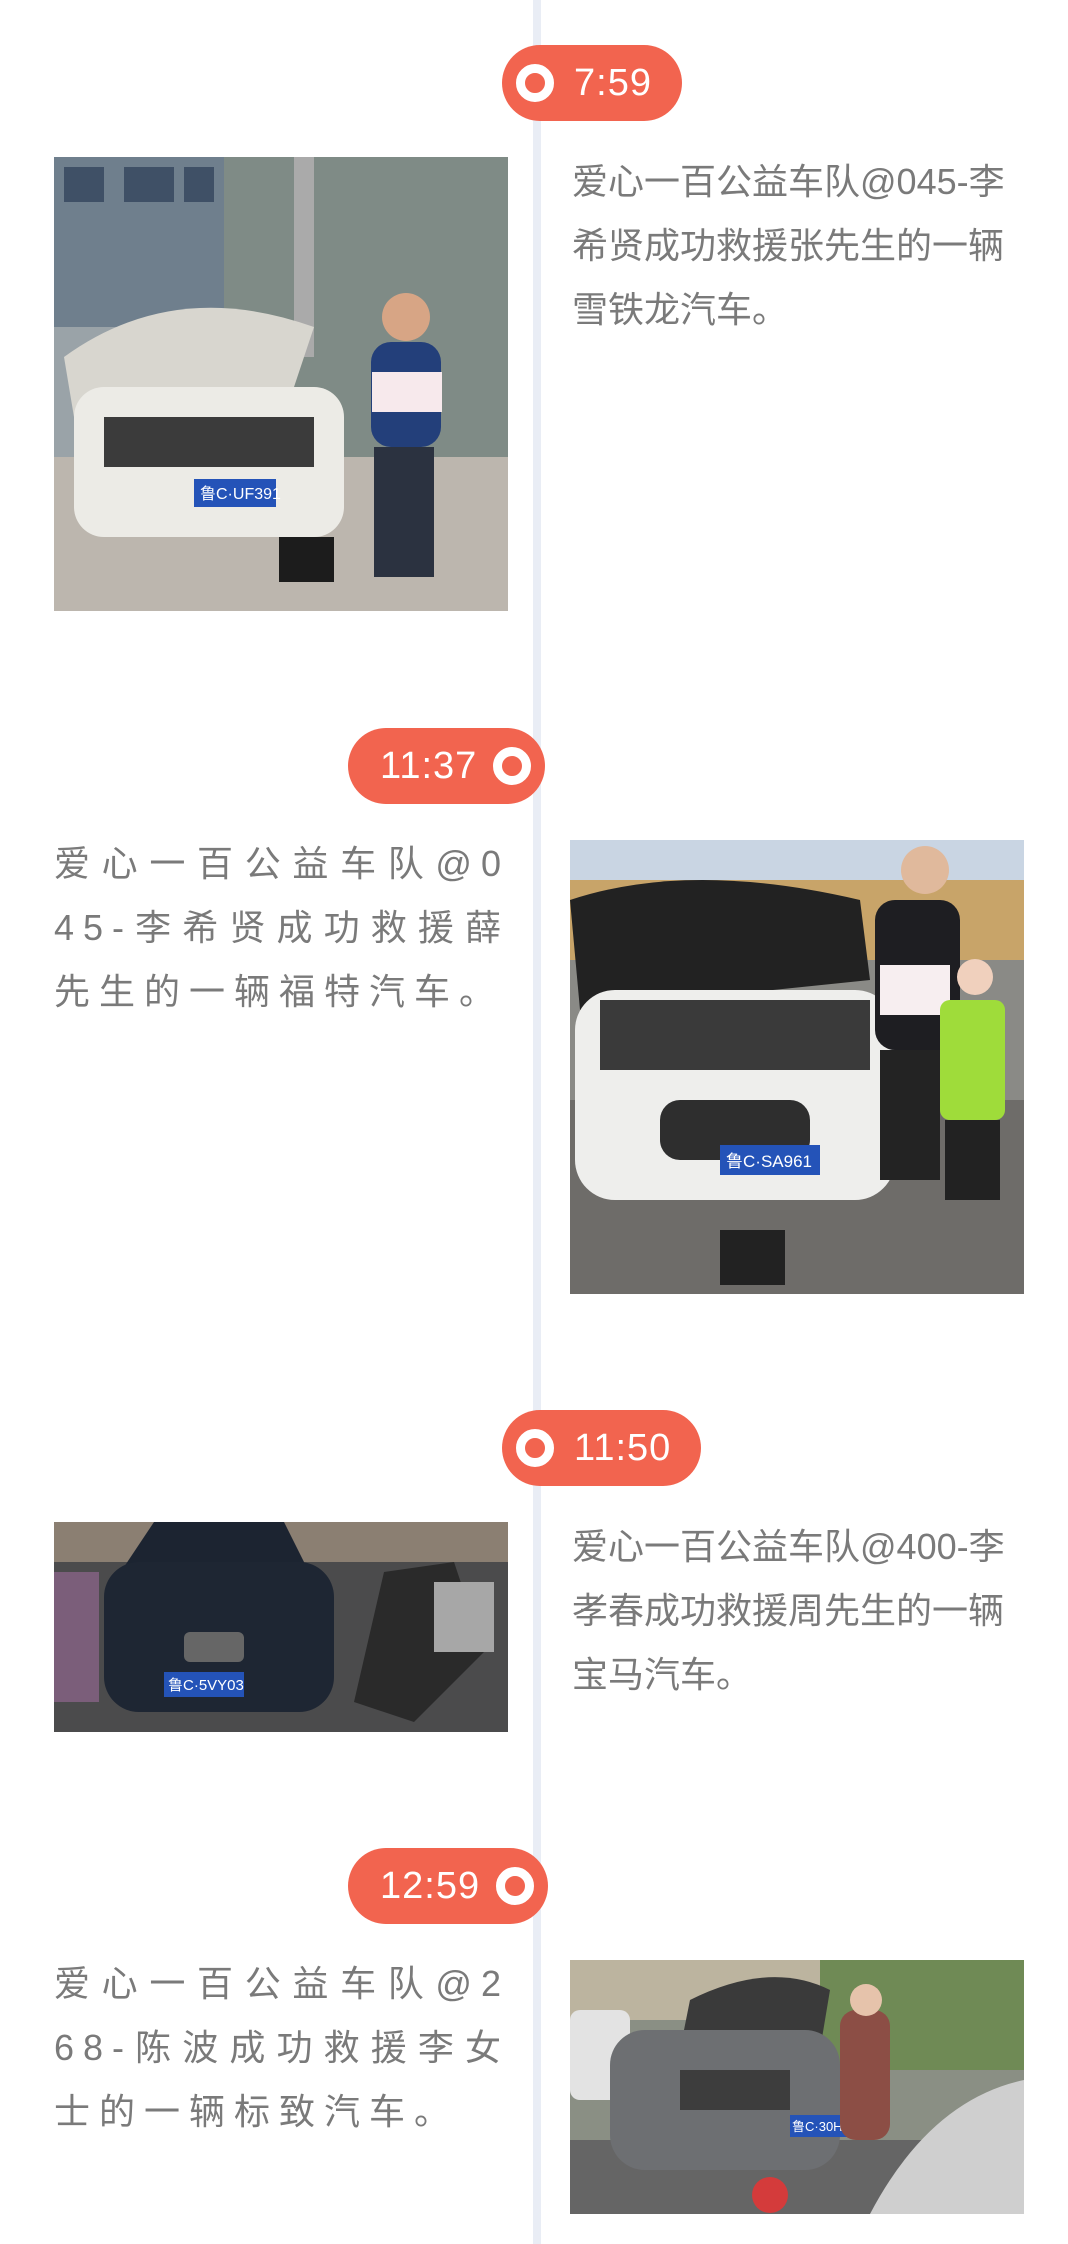  What do you see at coordinates (240, 494) in the screenshot?
I see `plate-text: 鲁C·UF391` at bounding box center [240, 494].